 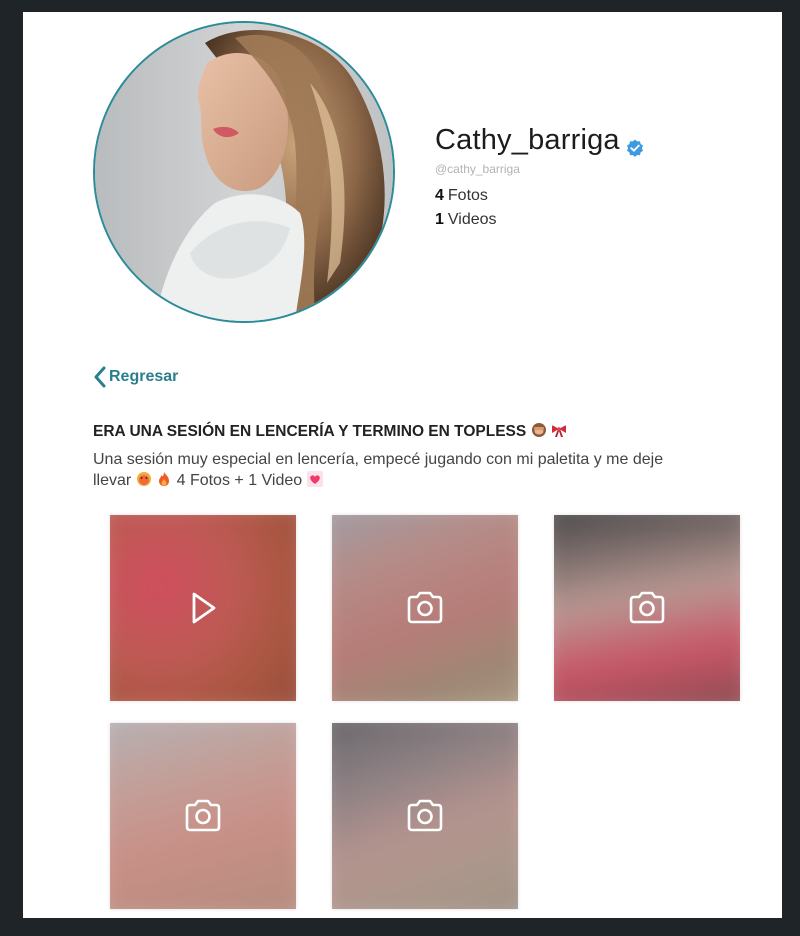 I want to click on avatar-image, so click(x=244, y=172).